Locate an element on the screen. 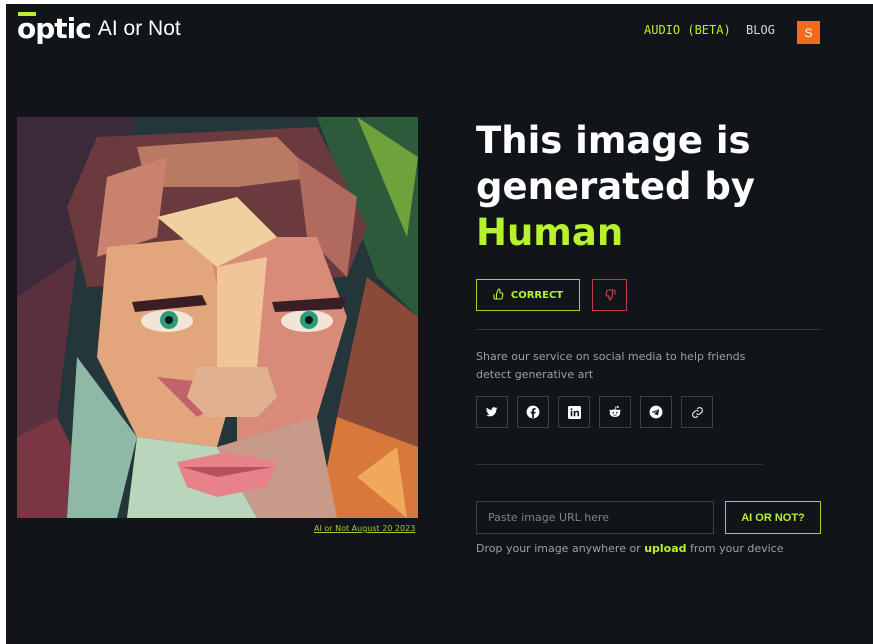 The image size is (873, 644). logo-mark-text: optic is located at coordinates (54, 28).